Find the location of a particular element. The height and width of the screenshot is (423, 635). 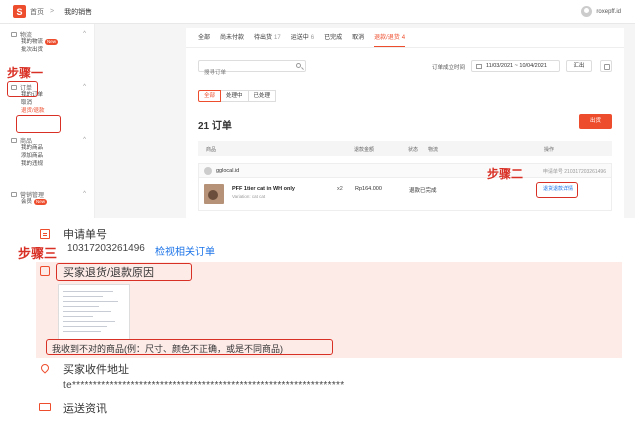

highlight-box-orders is located at coordinates (22, 89).